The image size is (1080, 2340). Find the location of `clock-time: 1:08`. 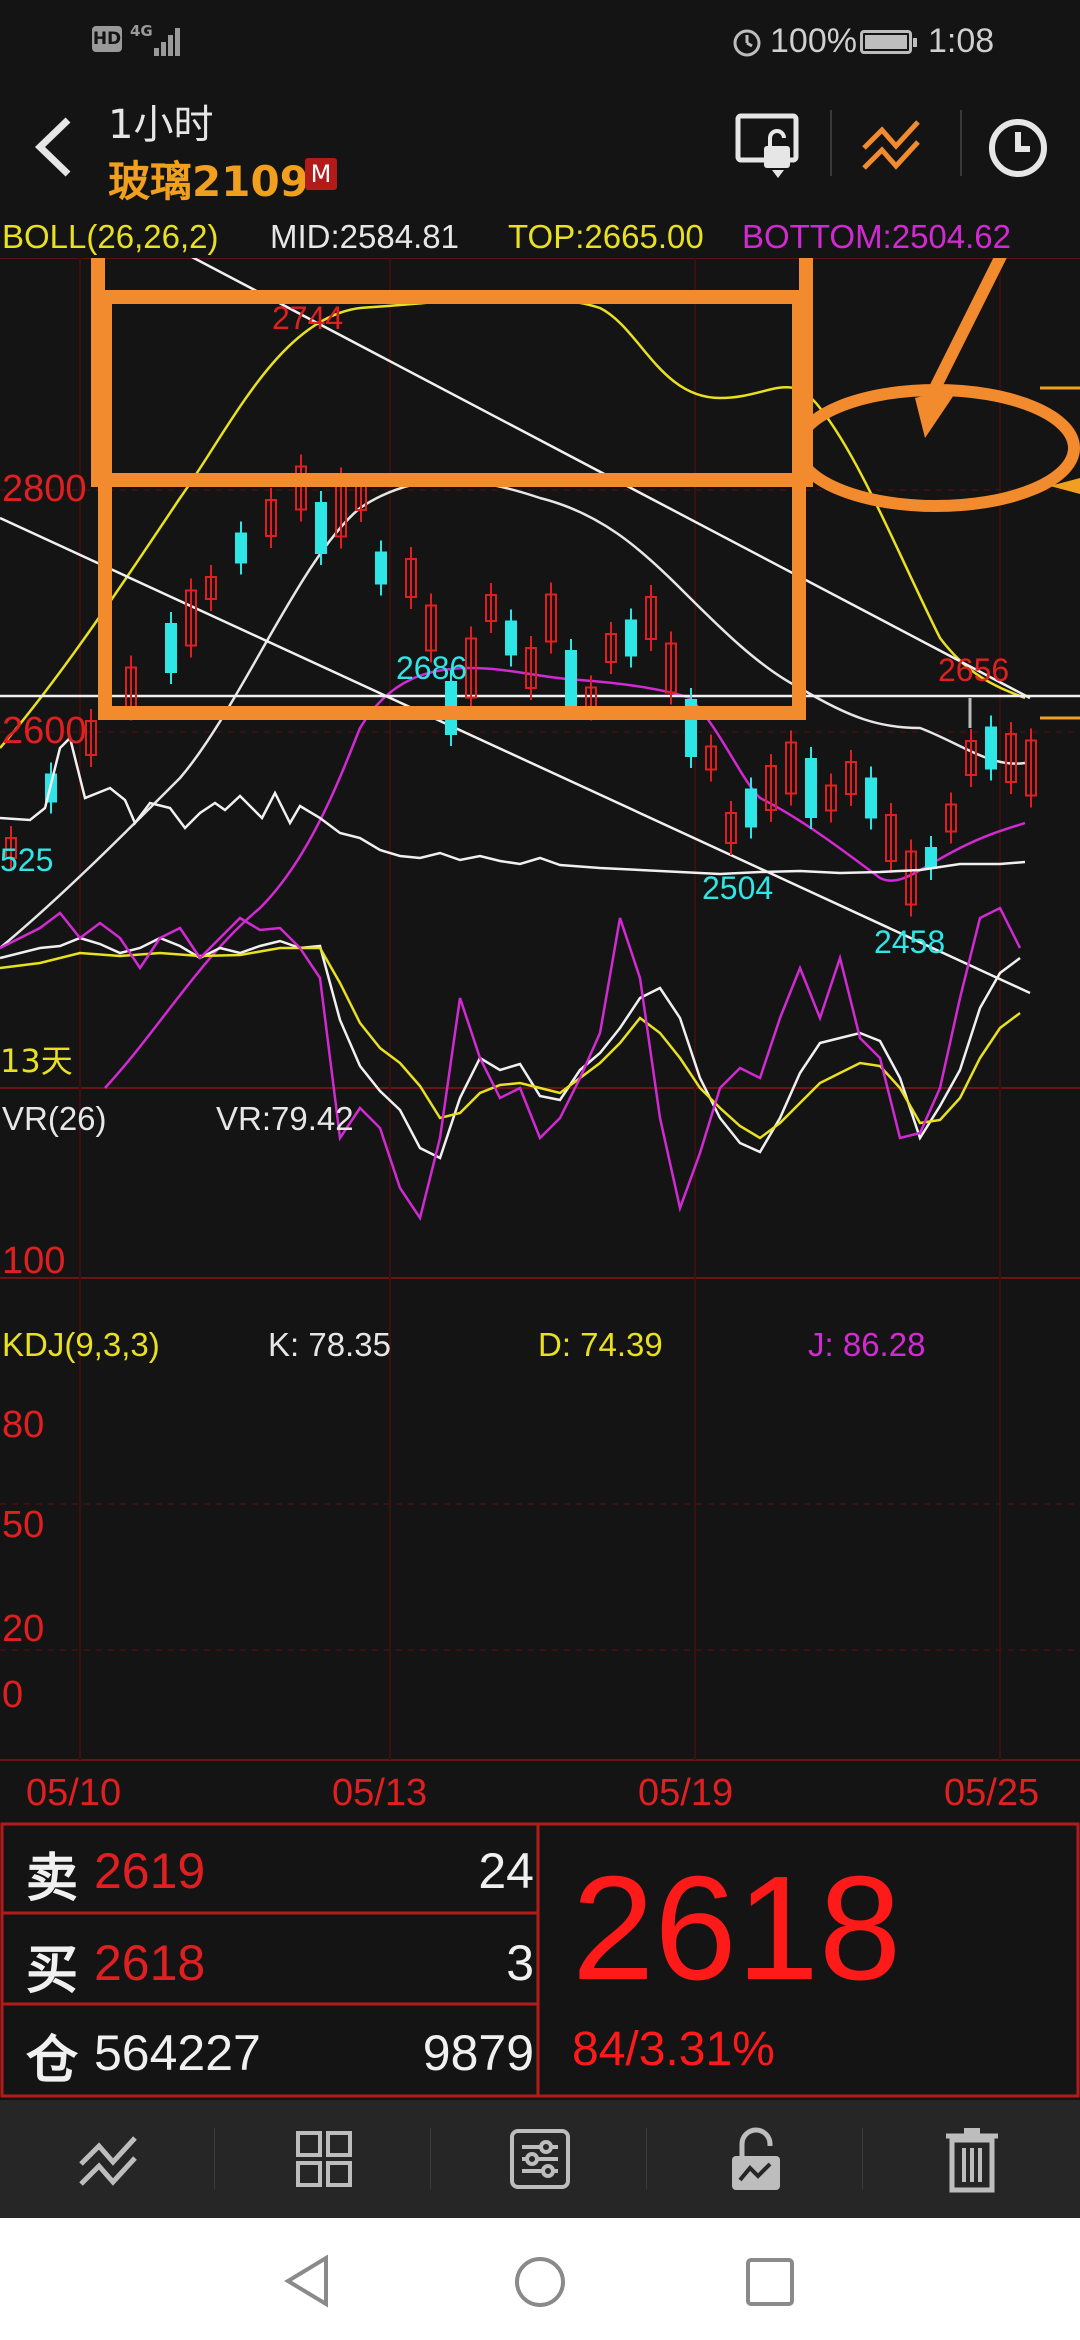

clock-time: 1:08 is located at coordinates (961, 41).